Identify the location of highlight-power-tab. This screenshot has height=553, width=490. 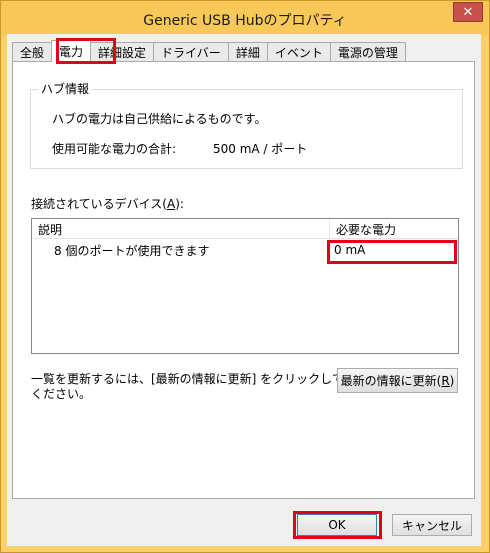
(86, 51).